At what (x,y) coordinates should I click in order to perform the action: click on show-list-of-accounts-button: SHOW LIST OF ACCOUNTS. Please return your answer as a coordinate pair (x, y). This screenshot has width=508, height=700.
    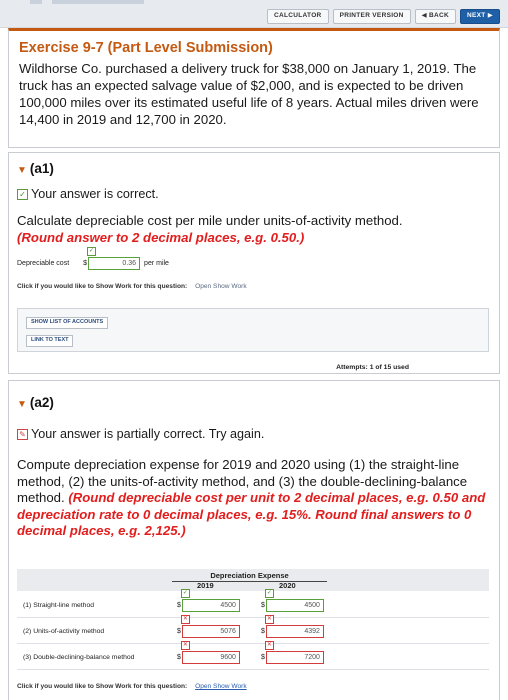
    Looking at the image, I should click on (67, 323).